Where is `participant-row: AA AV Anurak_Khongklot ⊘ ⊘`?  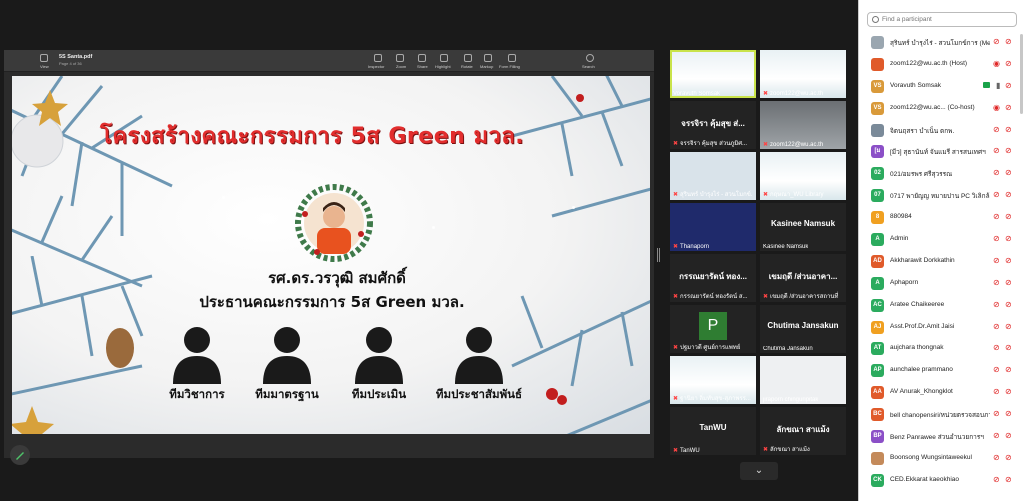
participant-row: AA AV Anurak_Khongklot ⊘ ⊘ is located at coordinates (941, 393).